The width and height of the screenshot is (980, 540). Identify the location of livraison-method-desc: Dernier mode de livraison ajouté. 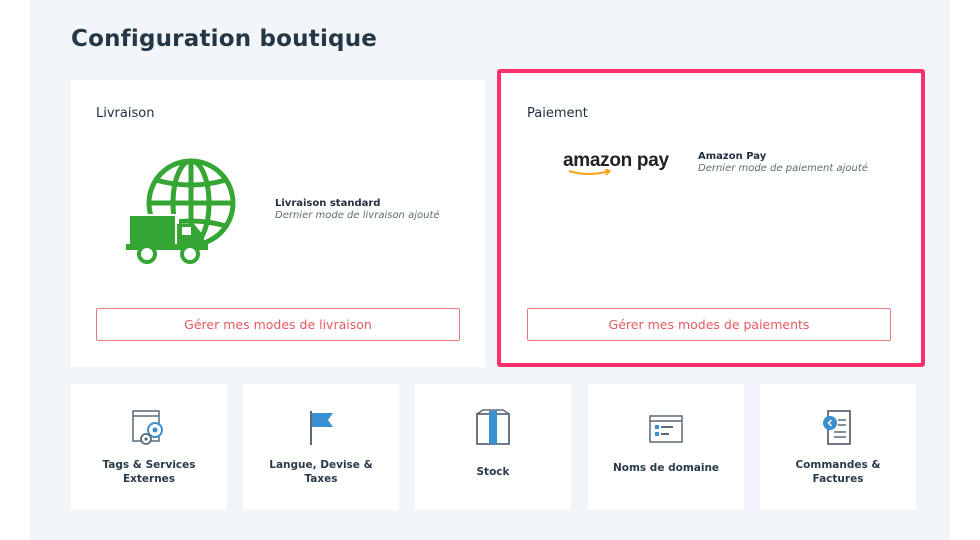
(357, 215).